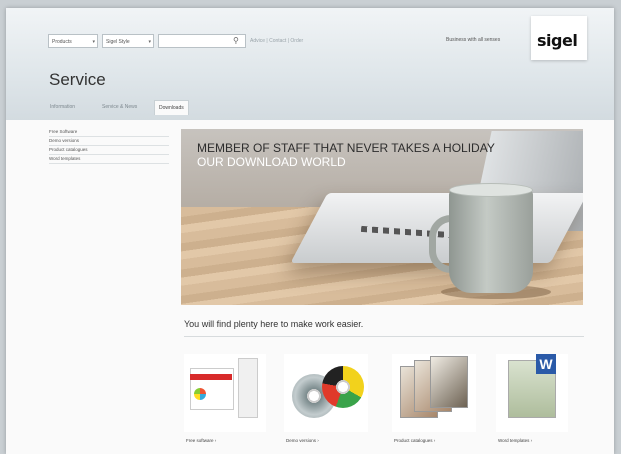 This screenshot has height=454, width=621. I want to click on tab-information: Information, so click(62, 107).